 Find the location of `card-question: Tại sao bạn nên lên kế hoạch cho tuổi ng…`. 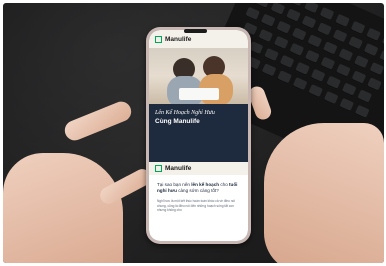

card-question: Tại sao bạn nên lên kế hoạch cho tuổi ng… is located at coordinates (198, 184).